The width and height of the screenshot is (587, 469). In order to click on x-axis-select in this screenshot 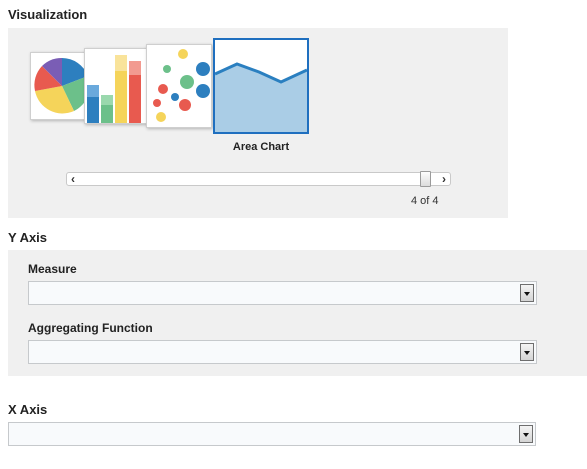, I will do `click(272, 434)`.